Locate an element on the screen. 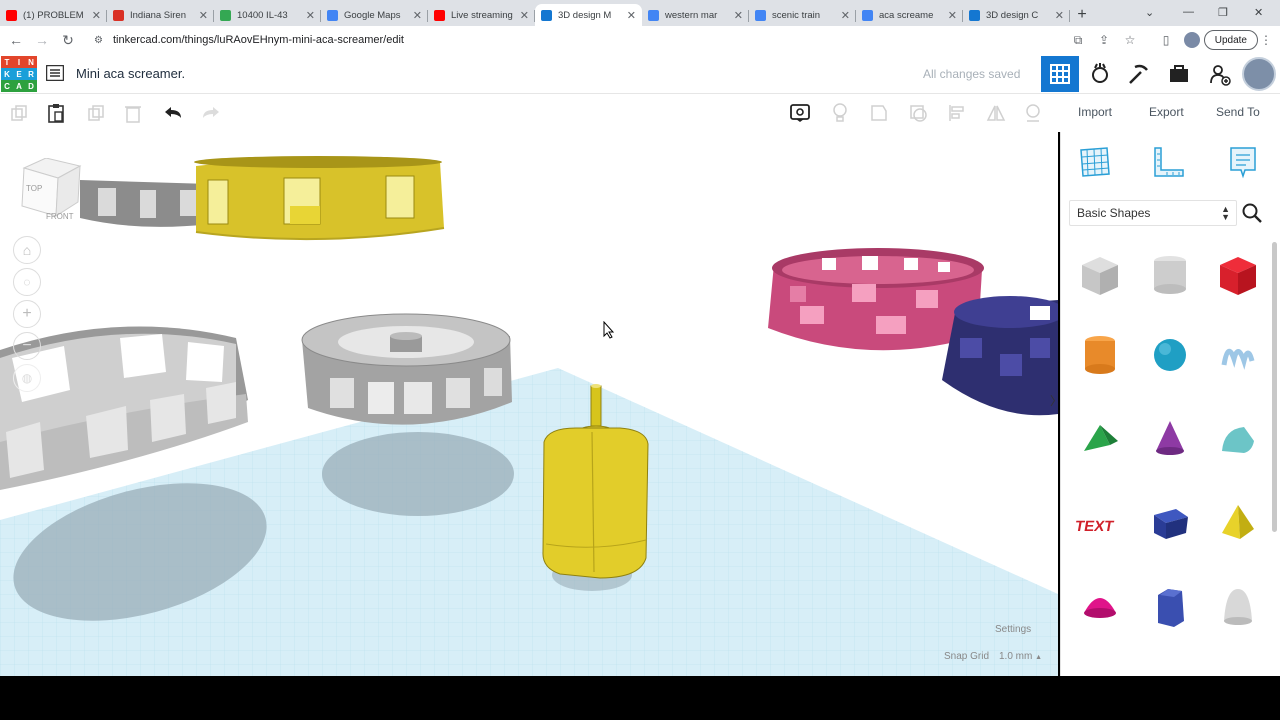 Image resolution: width=1280 pixels, height=720 pixels. fit-view-icon: ◌ is located at coordinates (27, 282).